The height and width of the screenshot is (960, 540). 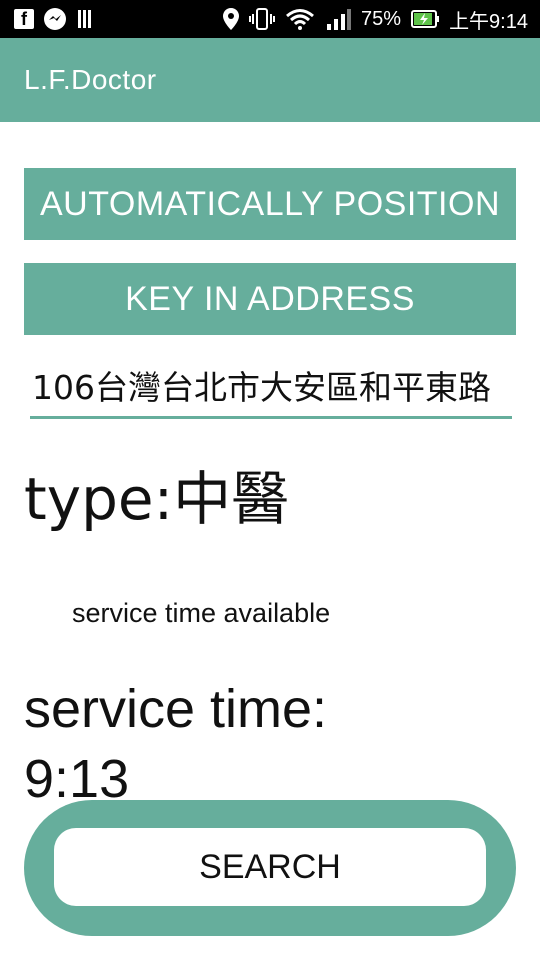 I want to click on messenger-icon, so click(x=55, y=19).